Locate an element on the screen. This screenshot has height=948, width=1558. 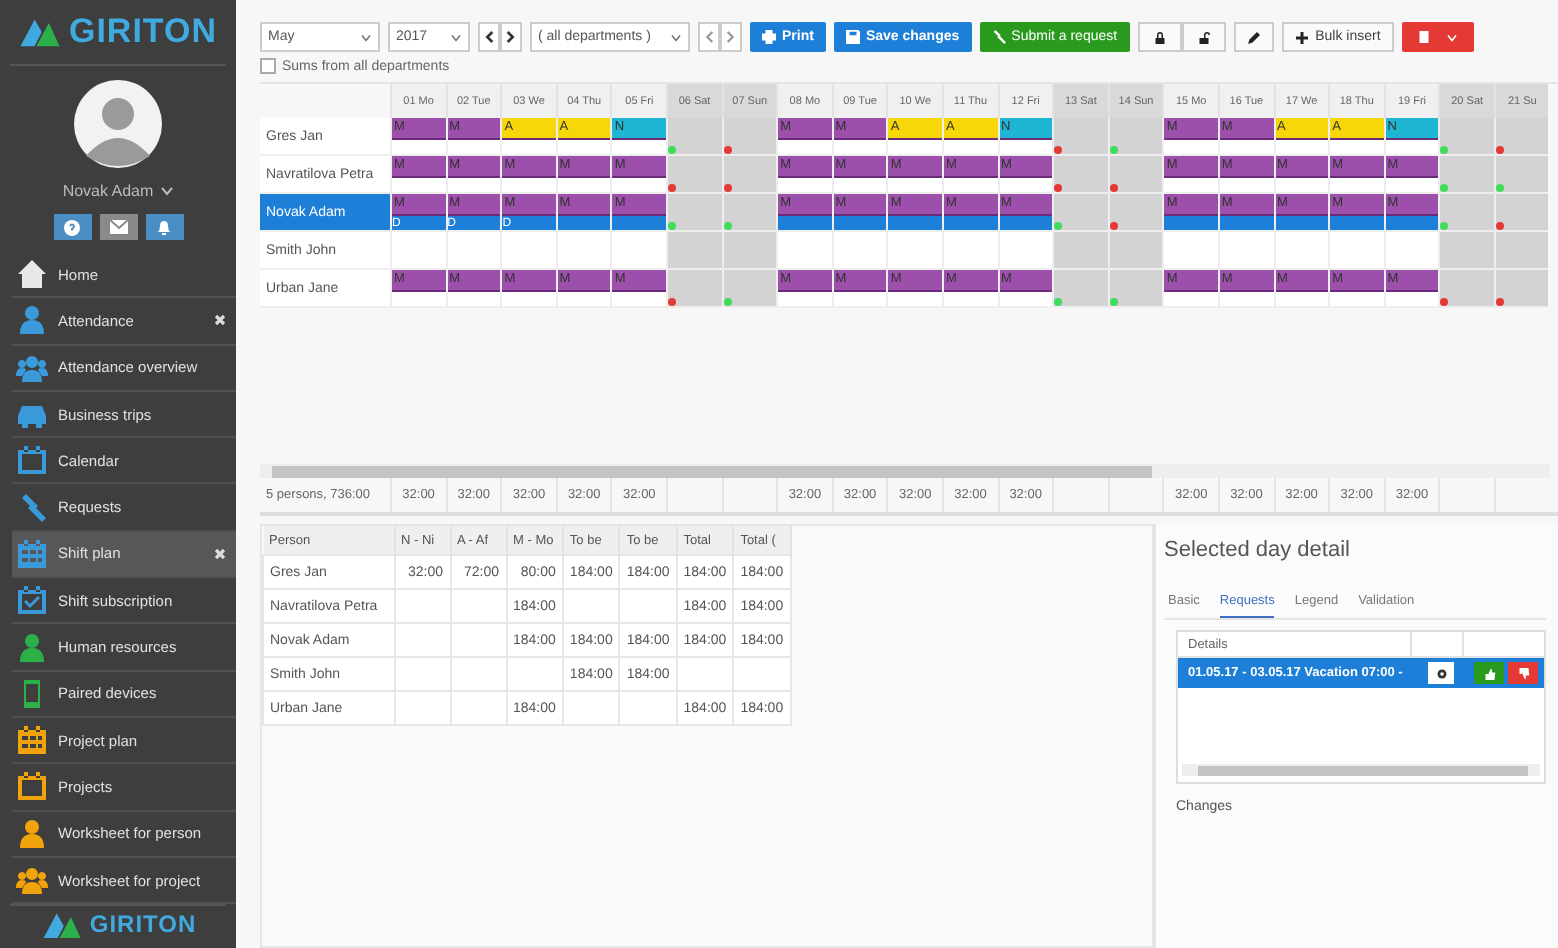
approve-button is located at coordinates (1489, 673).